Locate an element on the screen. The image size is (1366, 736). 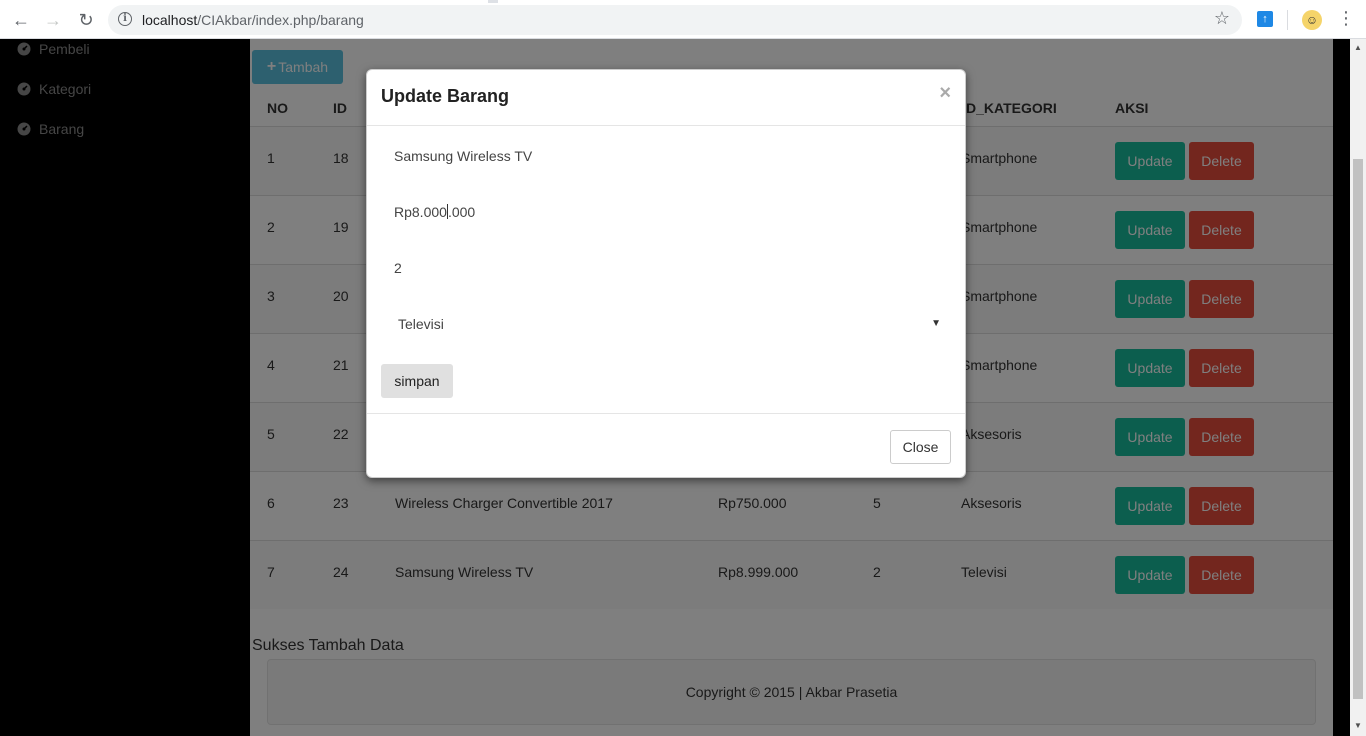
url-text: localhost/CIAkbar/index.php/barang is located at coordinates (253, 20).